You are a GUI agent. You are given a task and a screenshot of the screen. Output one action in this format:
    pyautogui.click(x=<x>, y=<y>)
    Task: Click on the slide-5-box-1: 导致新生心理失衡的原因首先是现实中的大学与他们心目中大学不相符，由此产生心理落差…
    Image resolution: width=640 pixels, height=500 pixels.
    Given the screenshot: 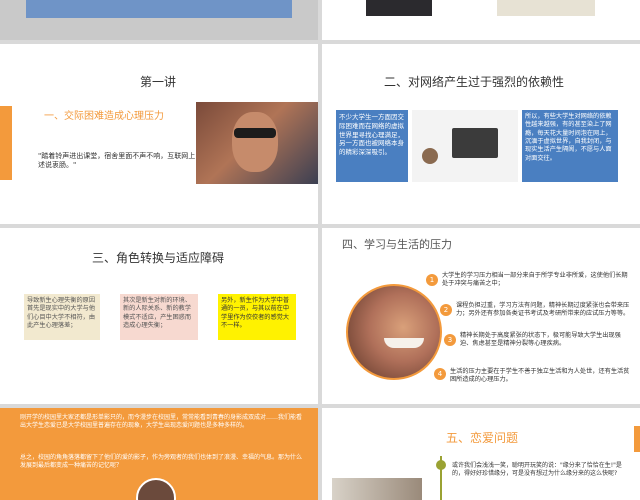 What is the action you would take?
    pyautogui.click(x=62, y=317)
    